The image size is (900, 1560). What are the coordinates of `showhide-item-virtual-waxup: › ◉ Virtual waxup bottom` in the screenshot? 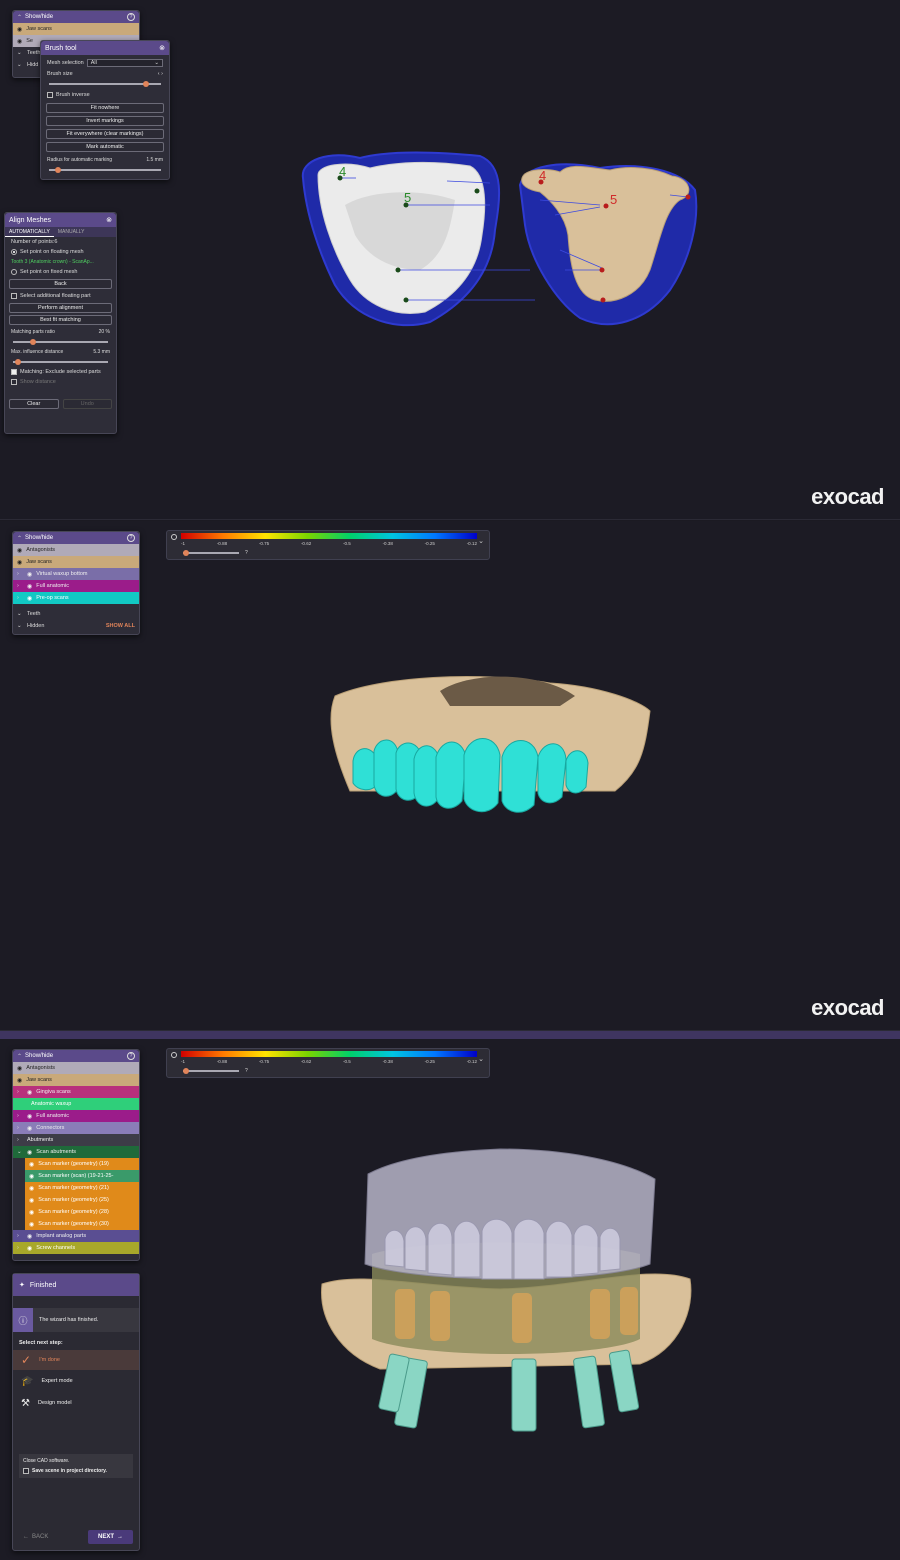 It's located at (76, 574).